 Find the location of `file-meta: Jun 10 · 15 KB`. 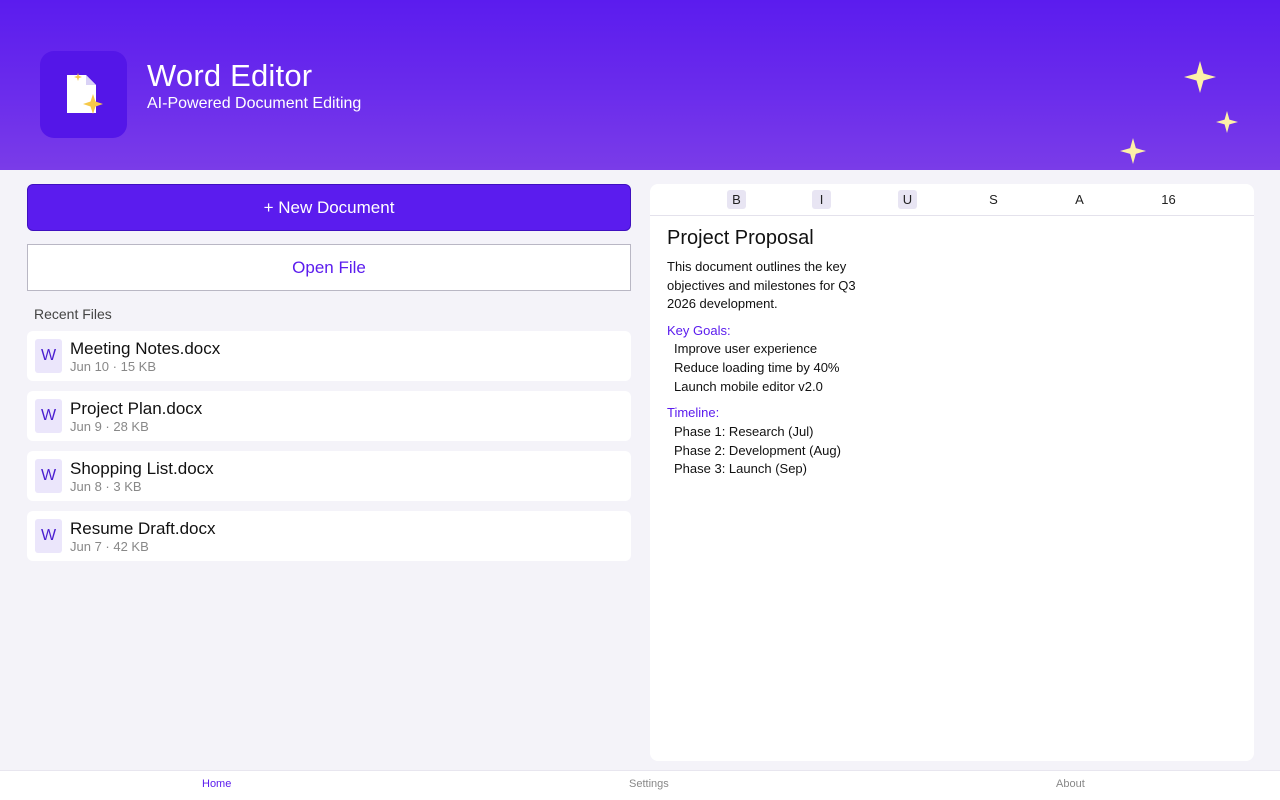

file-meta: Jun 10 · 15 KB is located at coordinates (113, 366).